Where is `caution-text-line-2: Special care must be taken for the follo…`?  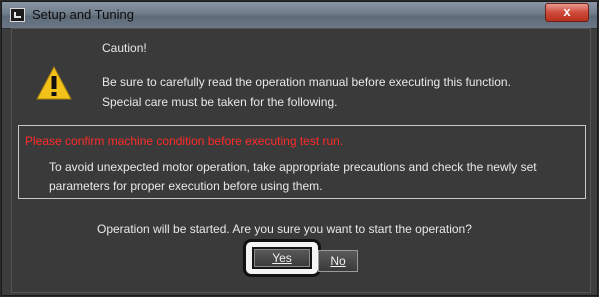 caution-text-line-2: Special care must be taken for the follo… is located at coordinates (220, 102).